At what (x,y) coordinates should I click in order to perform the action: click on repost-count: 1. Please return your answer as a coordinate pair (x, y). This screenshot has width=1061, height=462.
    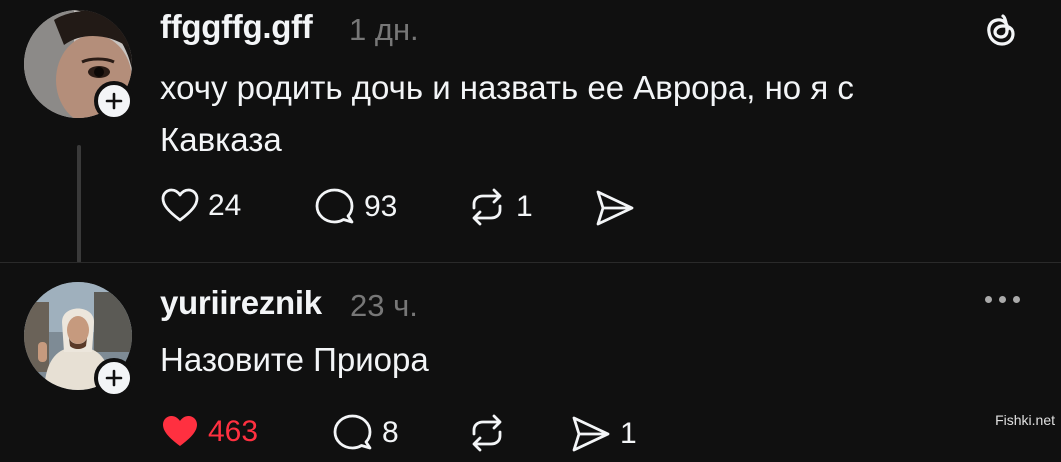
    Looking at the image, I should click on (524, 206).